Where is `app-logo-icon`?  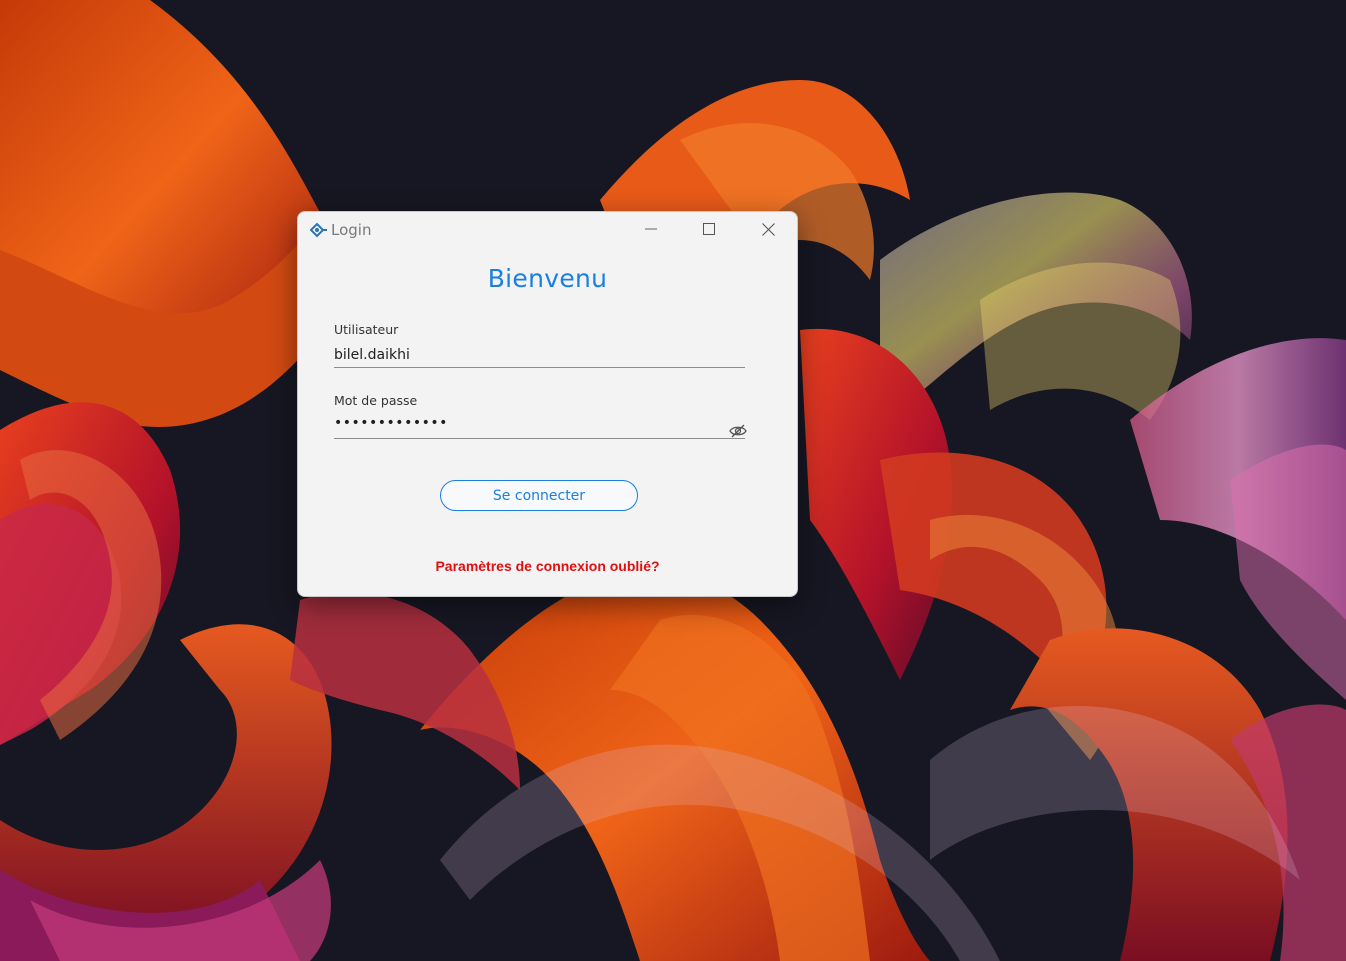
app-logo-icon is located at coordinates (318, 230).